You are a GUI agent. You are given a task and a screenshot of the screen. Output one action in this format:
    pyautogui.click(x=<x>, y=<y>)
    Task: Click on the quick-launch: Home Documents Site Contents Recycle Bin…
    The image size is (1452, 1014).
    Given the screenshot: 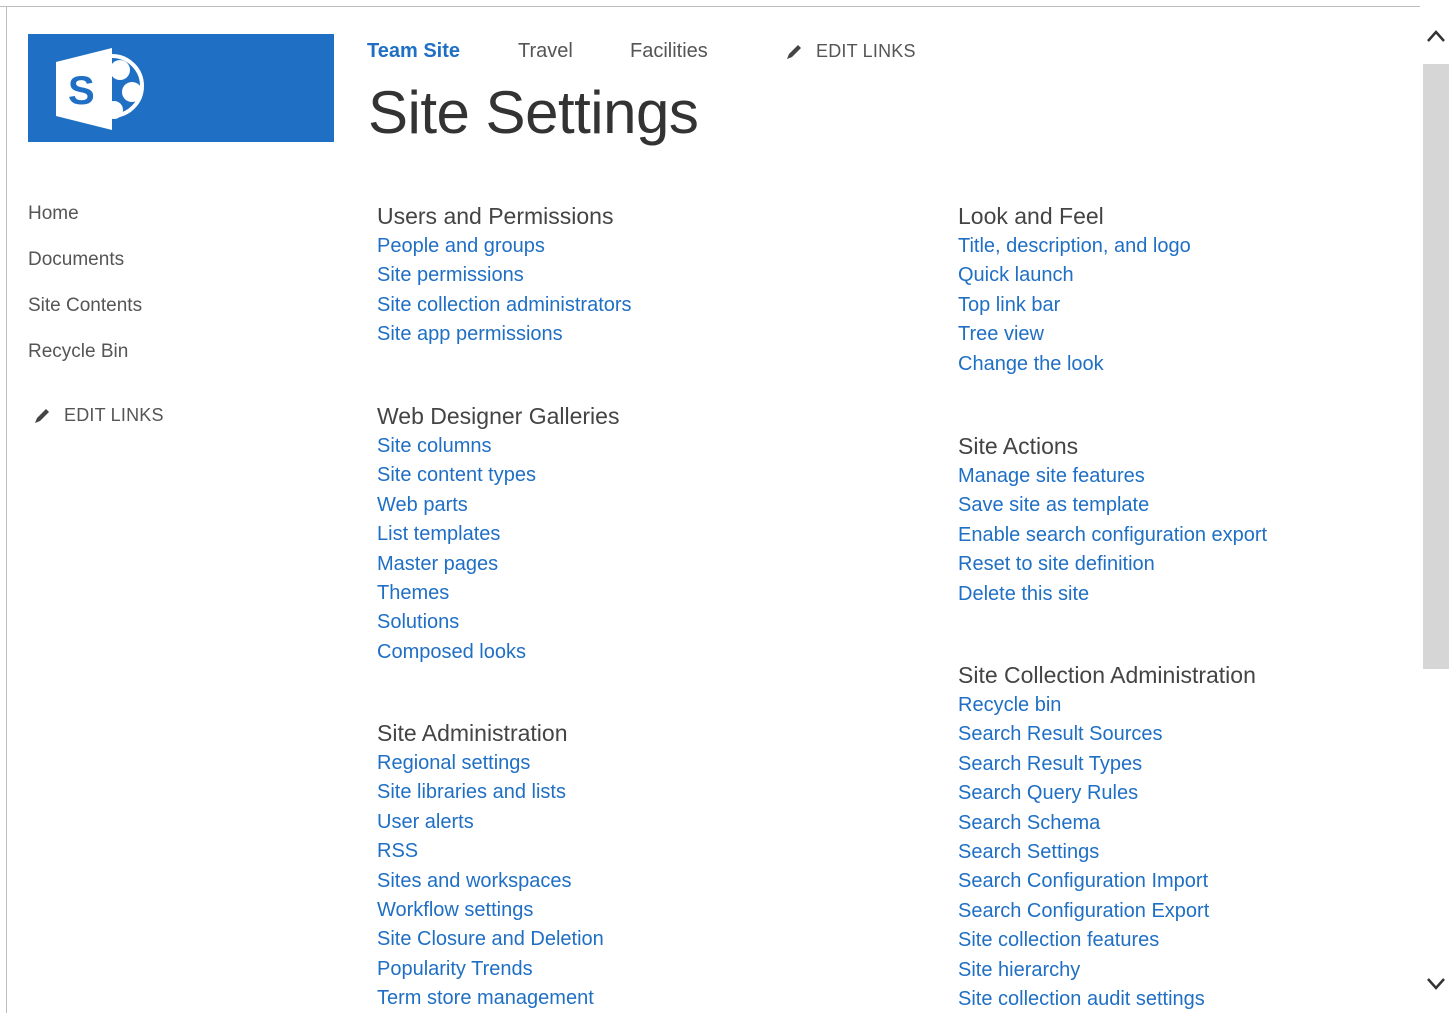 What is the action you would take?
    pyautogui.click(x=96, y=313)
    